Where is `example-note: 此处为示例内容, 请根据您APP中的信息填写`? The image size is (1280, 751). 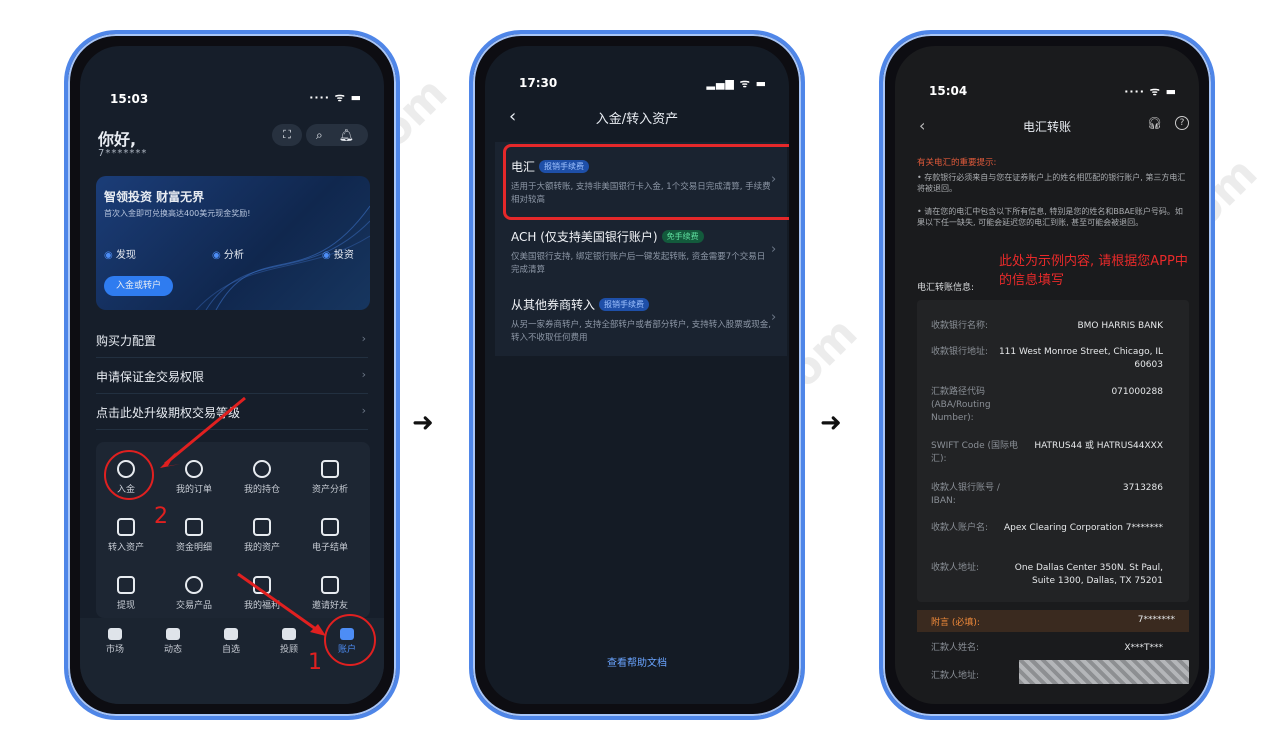 example-note: 此处为示例内容, 请根据您APP中的信息填写 is located at coordinates (1093, 271).